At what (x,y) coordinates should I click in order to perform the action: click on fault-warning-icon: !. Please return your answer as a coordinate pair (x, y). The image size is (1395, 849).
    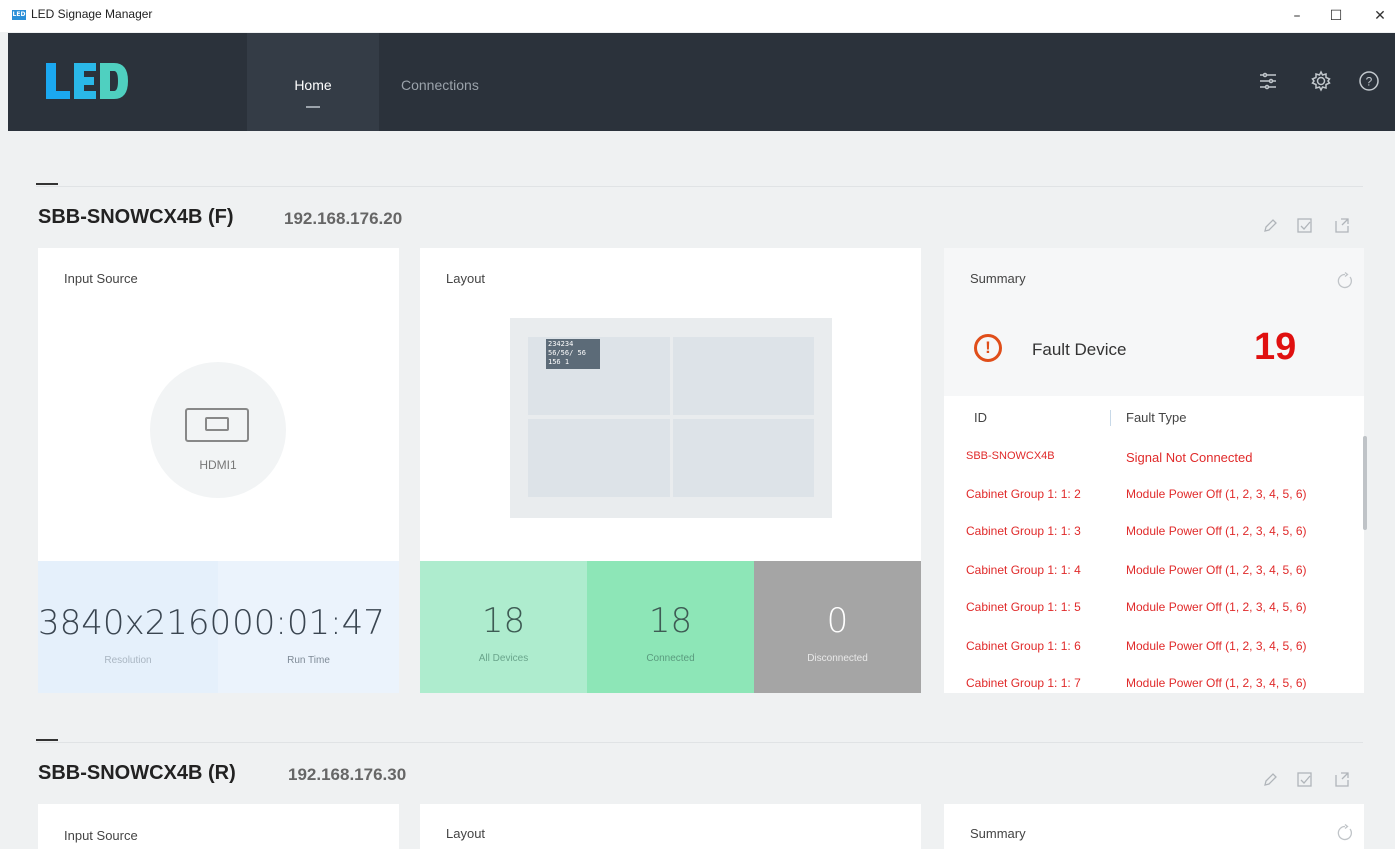
    Looking at the image, I should click on (988, 348).